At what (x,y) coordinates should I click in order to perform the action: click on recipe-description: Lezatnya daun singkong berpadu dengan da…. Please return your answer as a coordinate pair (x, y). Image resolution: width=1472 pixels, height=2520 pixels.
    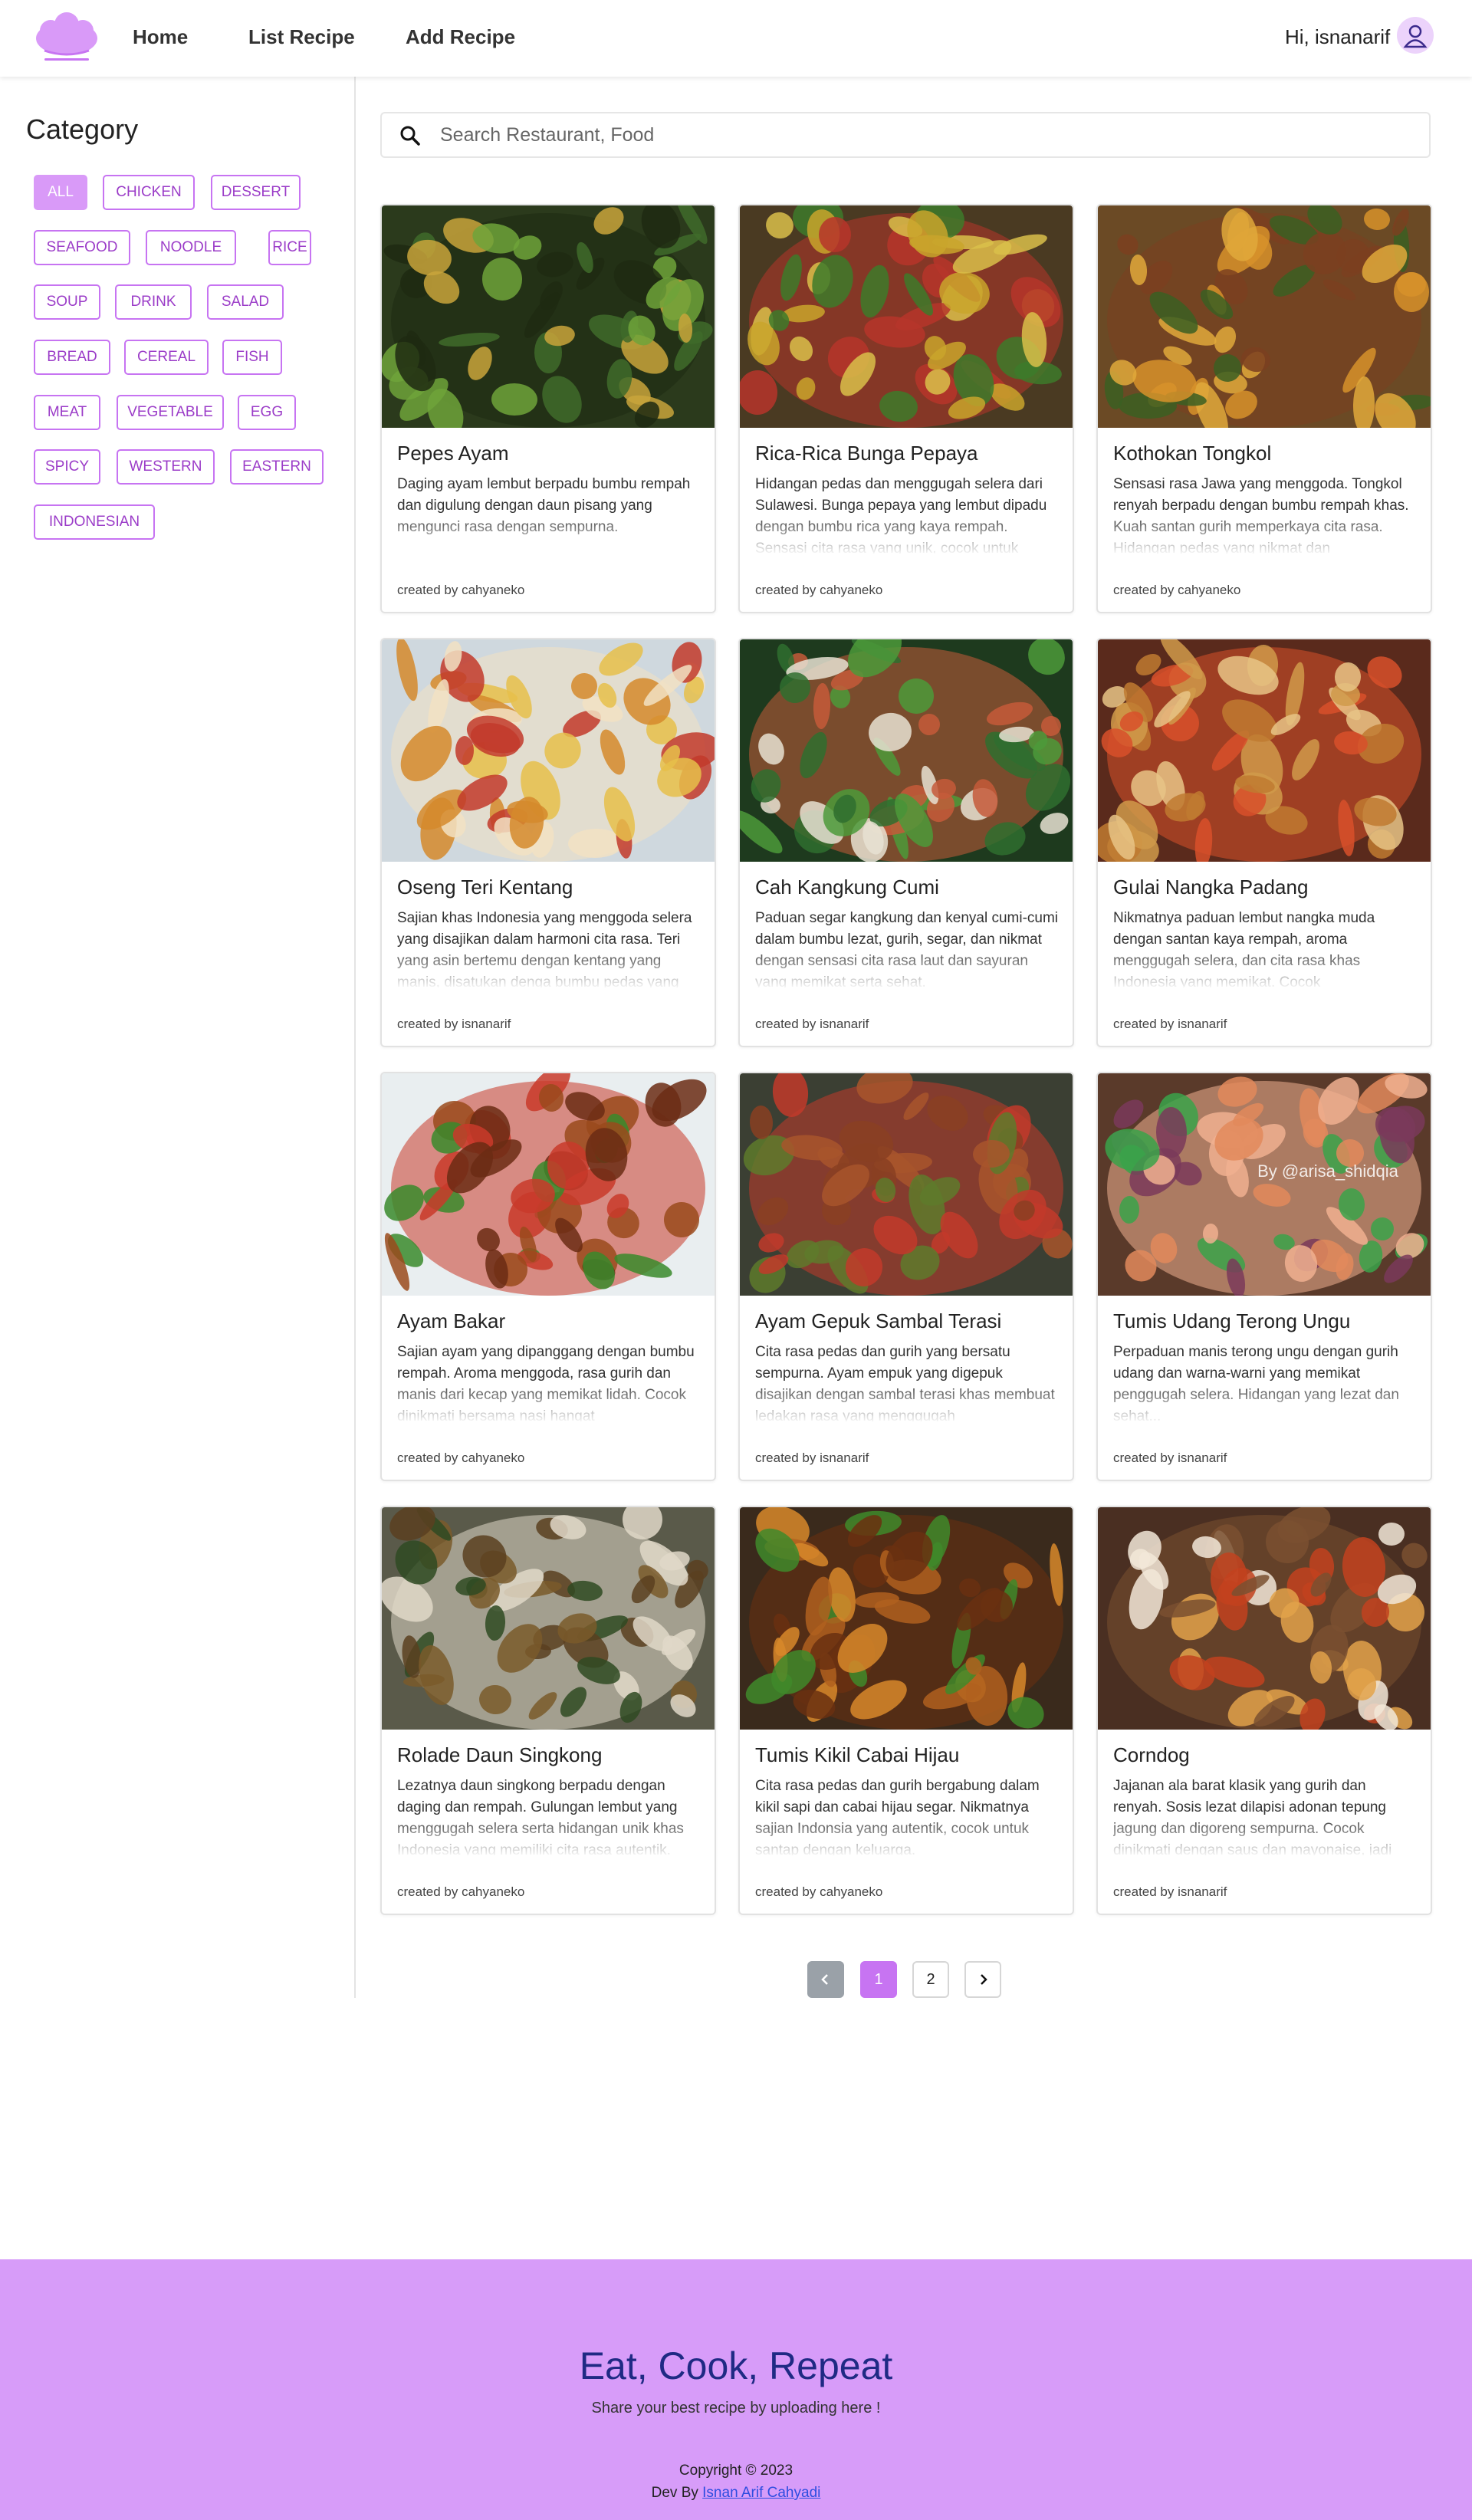
    Looking at the image, I should click on (549, 1816).